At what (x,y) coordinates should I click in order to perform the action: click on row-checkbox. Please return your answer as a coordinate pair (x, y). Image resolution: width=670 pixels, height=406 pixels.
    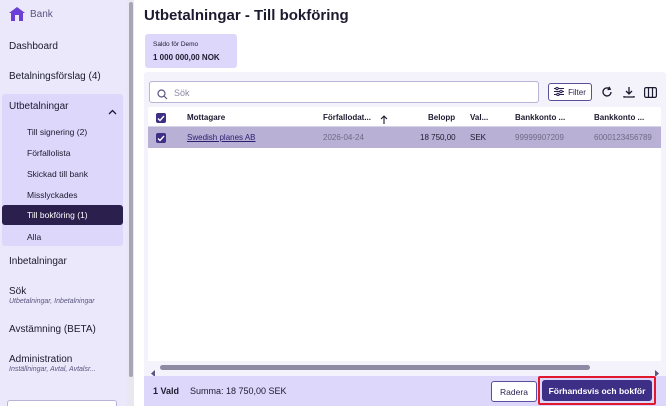
    Looking at the image, I should click on (161, 138).